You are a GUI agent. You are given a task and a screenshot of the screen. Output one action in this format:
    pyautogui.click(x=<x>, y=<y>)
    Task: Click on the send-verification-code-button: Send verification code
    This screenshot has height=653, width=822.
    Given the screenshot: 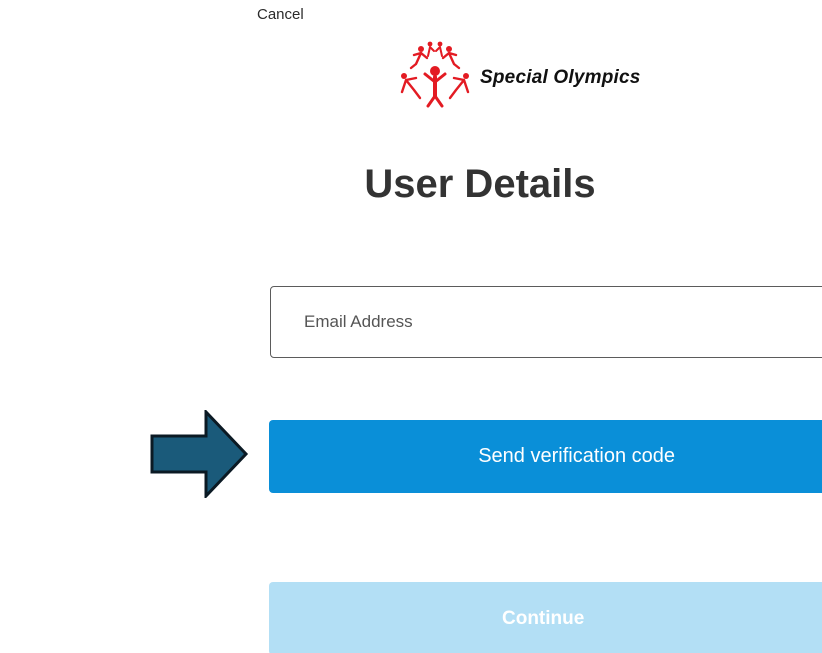 What is the action you would take?
    pyautogui.click(x=545, y=456)
    